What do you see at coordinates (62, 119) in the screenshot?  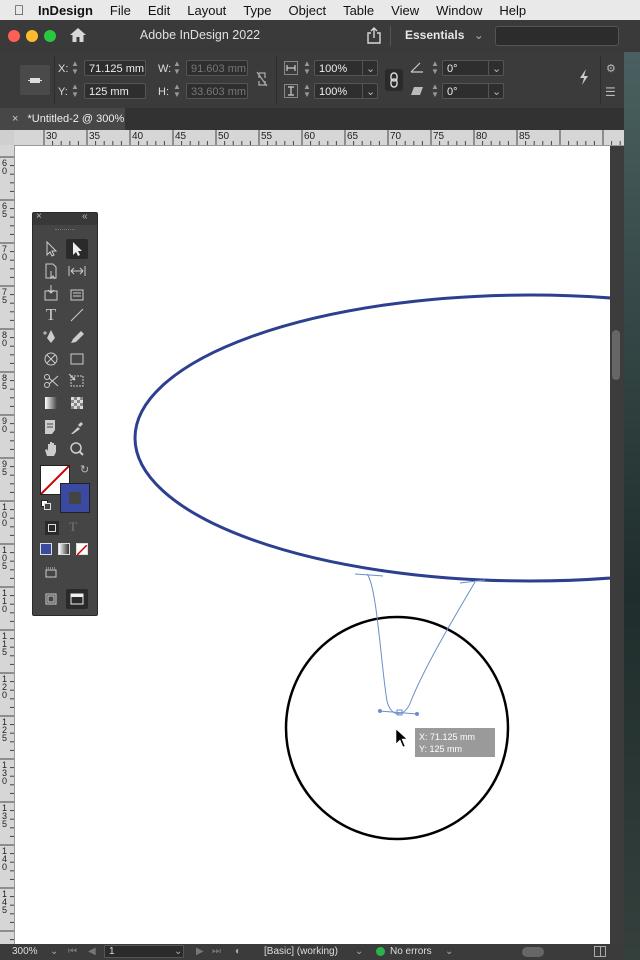 I see `document-tab: × *Untitled-2 @ 300%` at bounding box center [62, 119].